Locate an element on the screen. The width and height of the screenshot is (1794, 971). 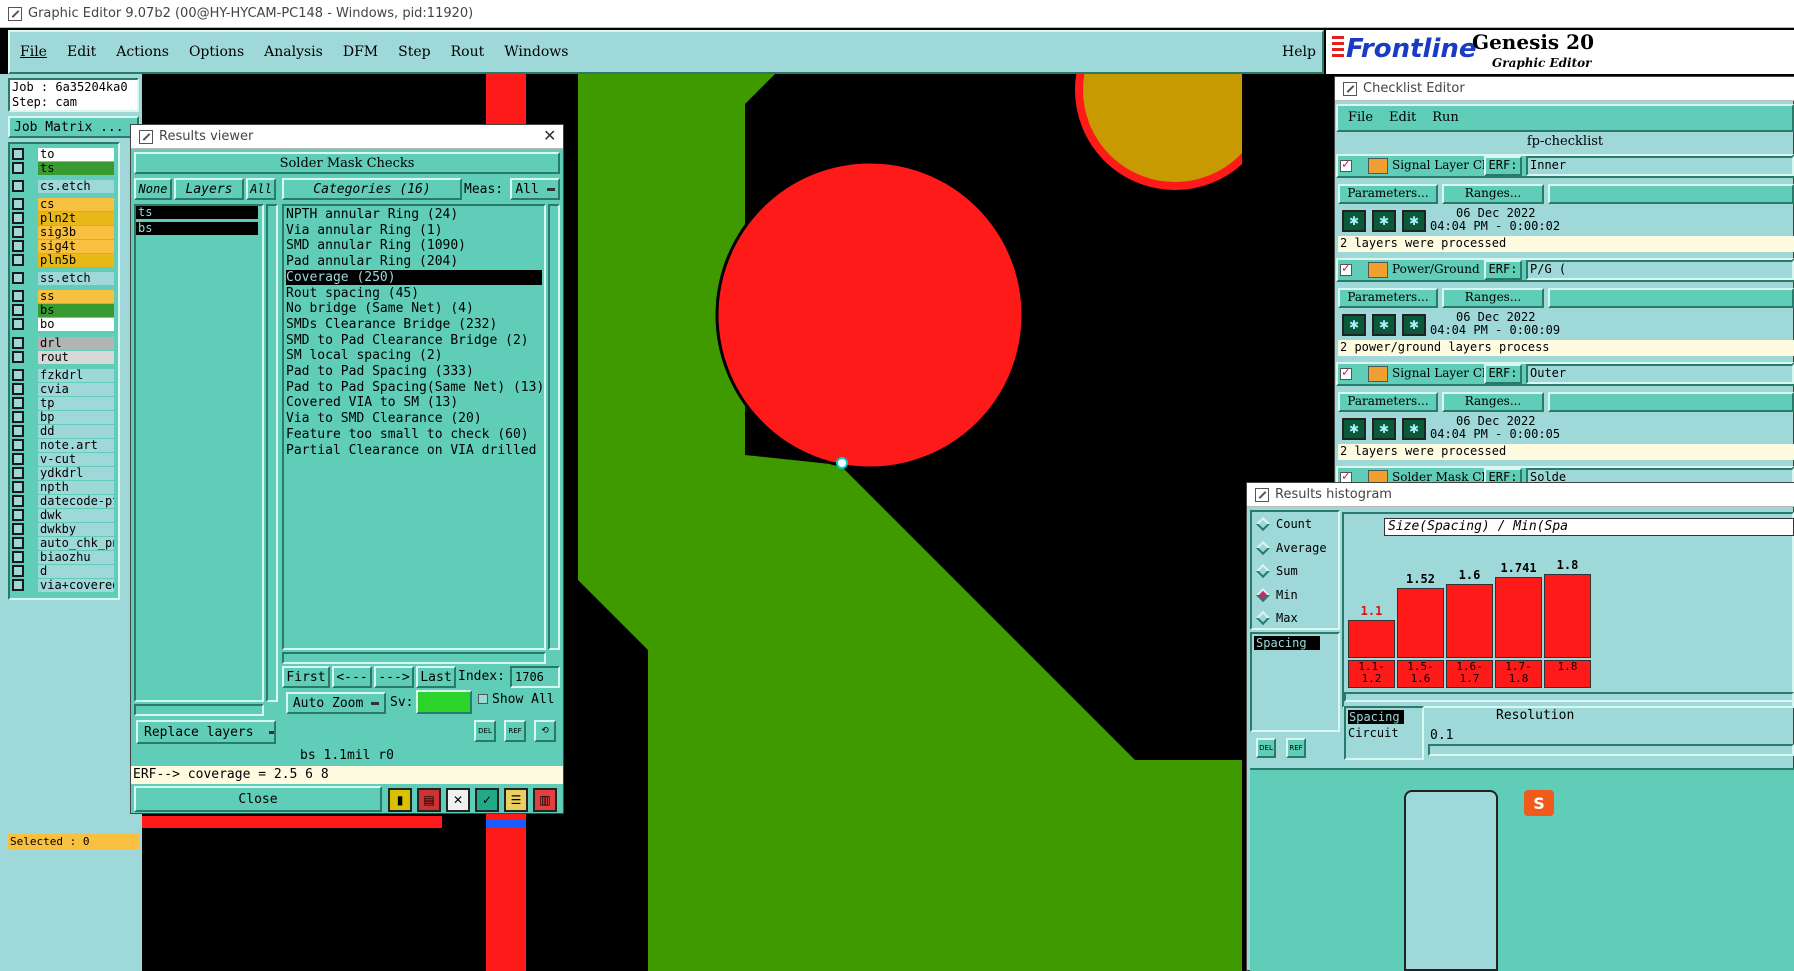
category-item: Via annular Ring (1) is located at coordinates (364, 230).